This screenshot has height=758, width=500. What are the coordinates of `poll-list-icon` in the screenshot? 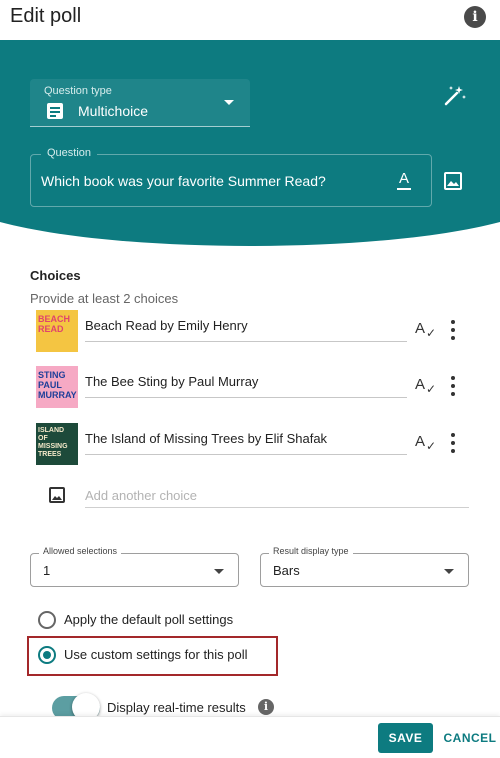 It's located at (55, 111).